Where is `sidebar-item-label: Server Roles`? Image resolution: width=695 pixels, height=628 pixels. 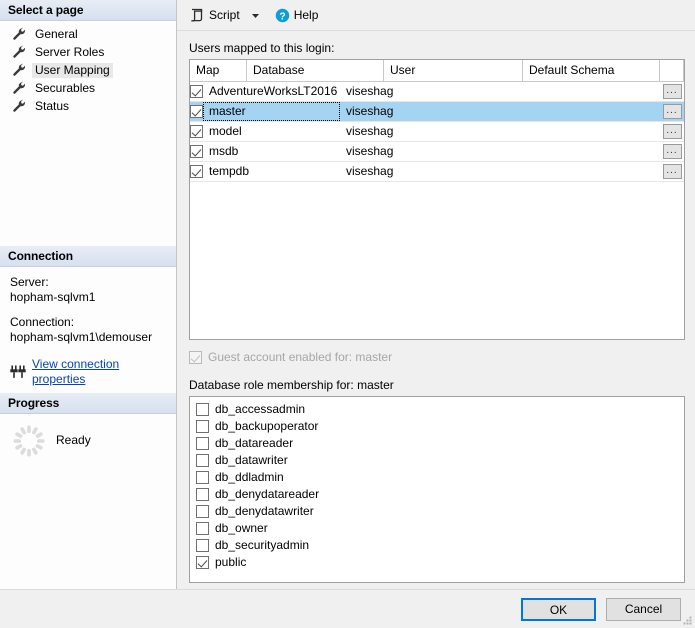 sidebar-item-label: Server Roles is located at coordinates (70, 51).